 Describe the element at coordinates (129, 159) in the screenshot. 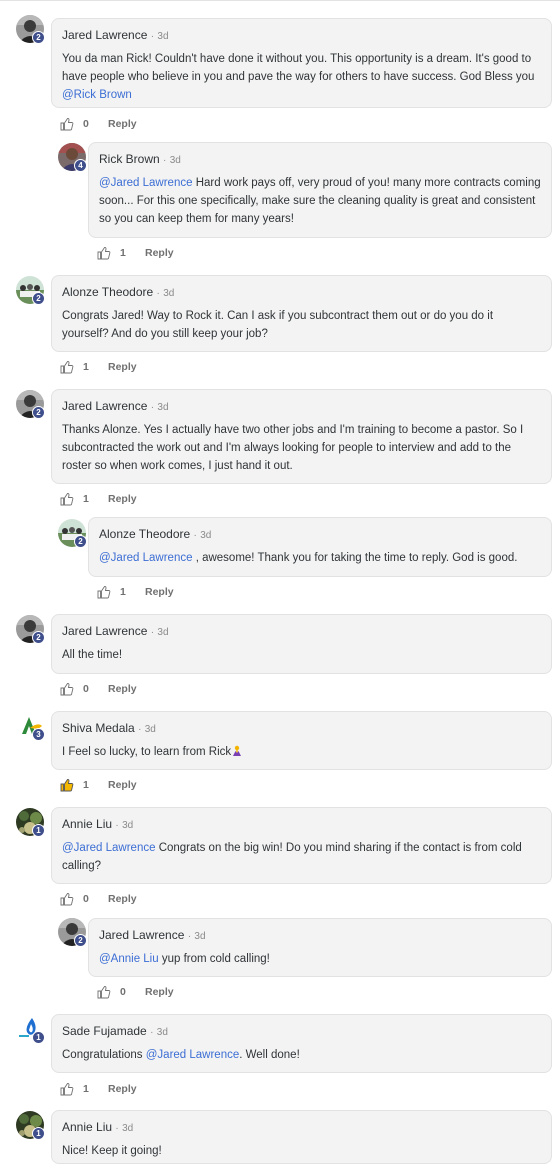

I see `author-name: Rick Brown` at that location.